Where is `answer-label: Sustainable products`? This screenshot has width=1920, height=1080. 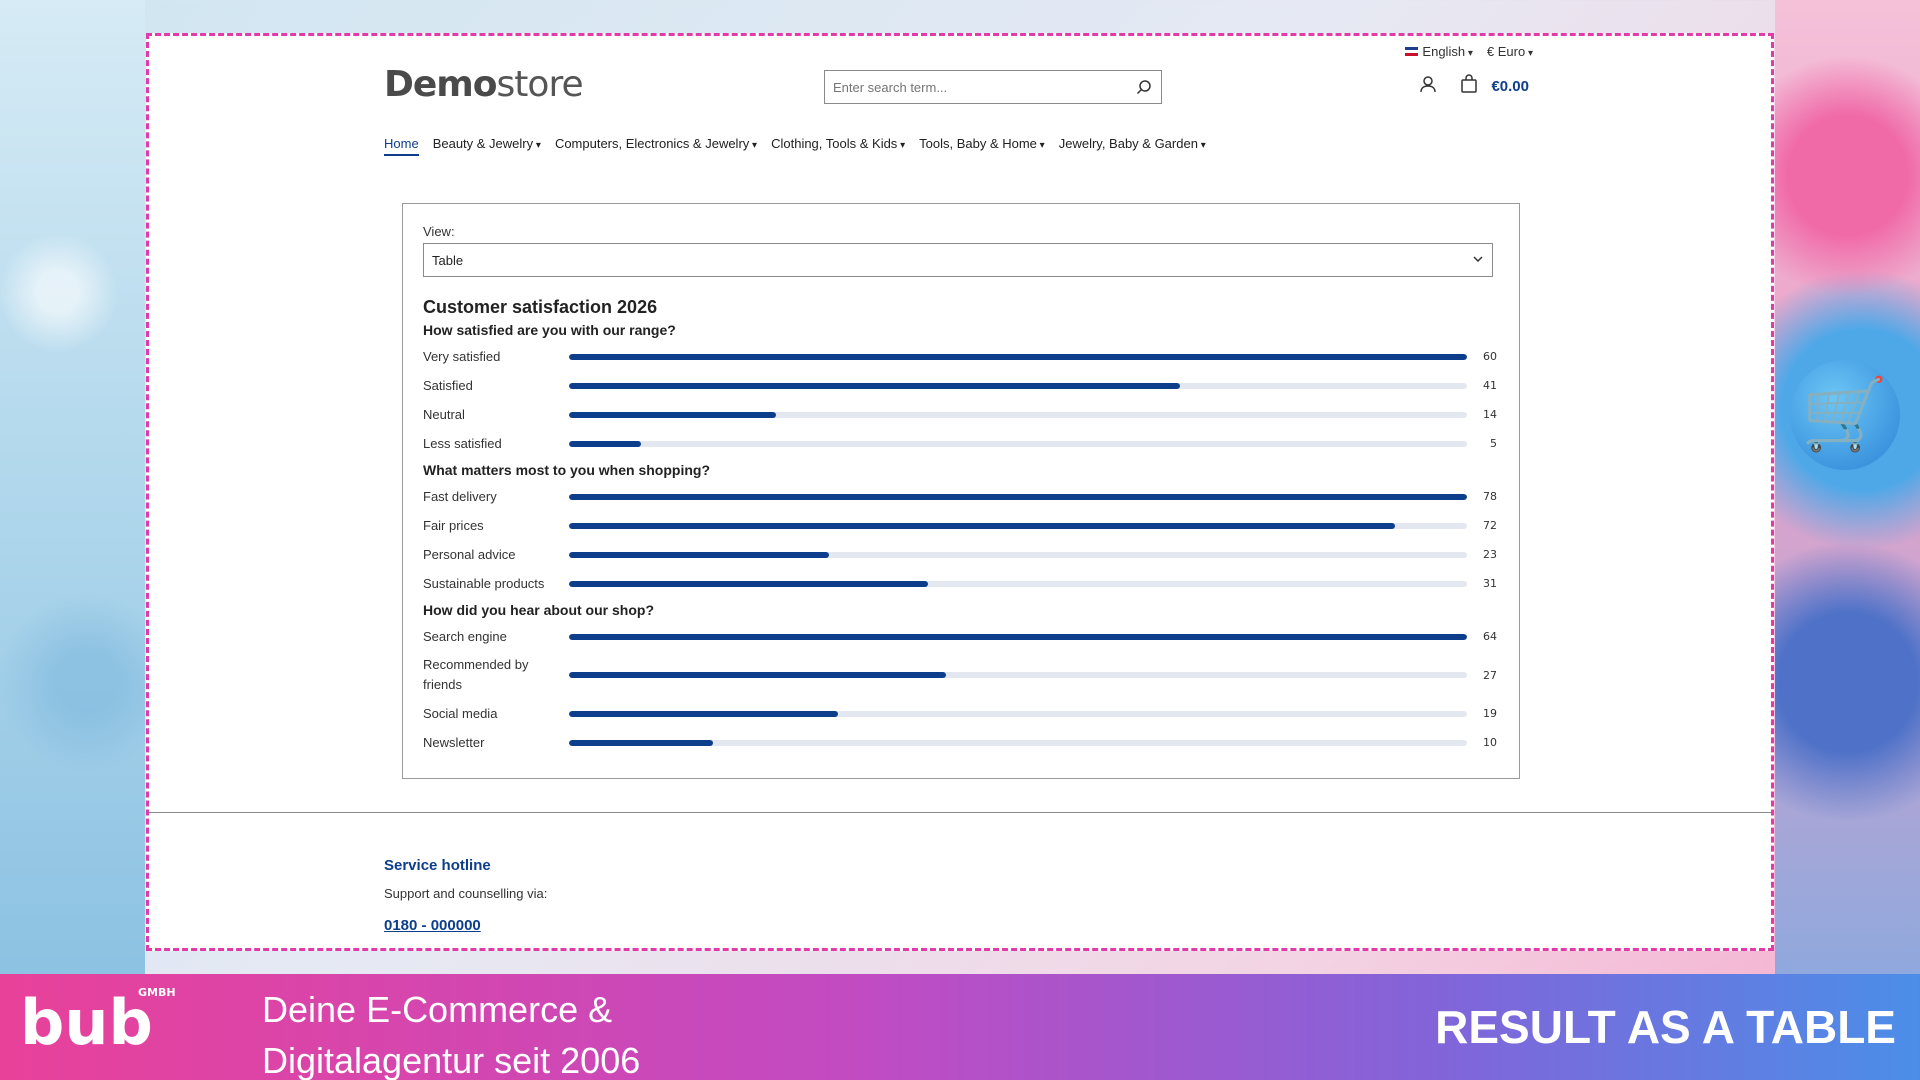 answer-label: Sustainable products is located at coordinates (484, 583).